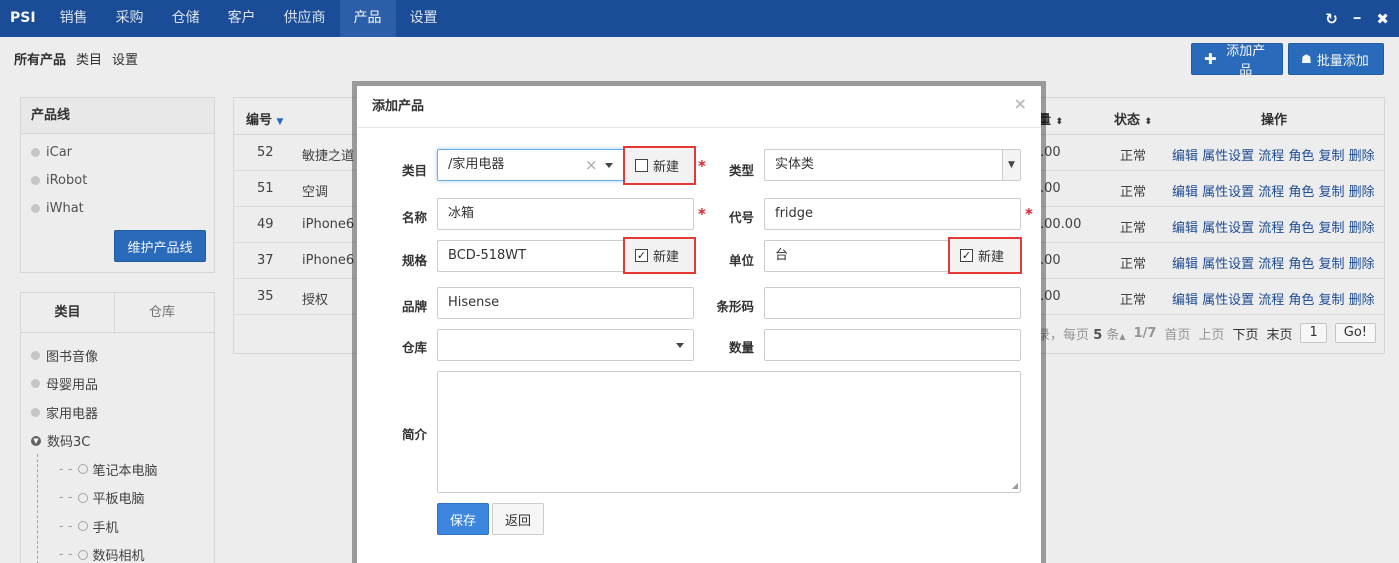 The width and height of the screenshot is (1399, 563). Describe the element at coordinates (735, 306) in the screenshot. I see `barcode-label: 条形码` at that location.